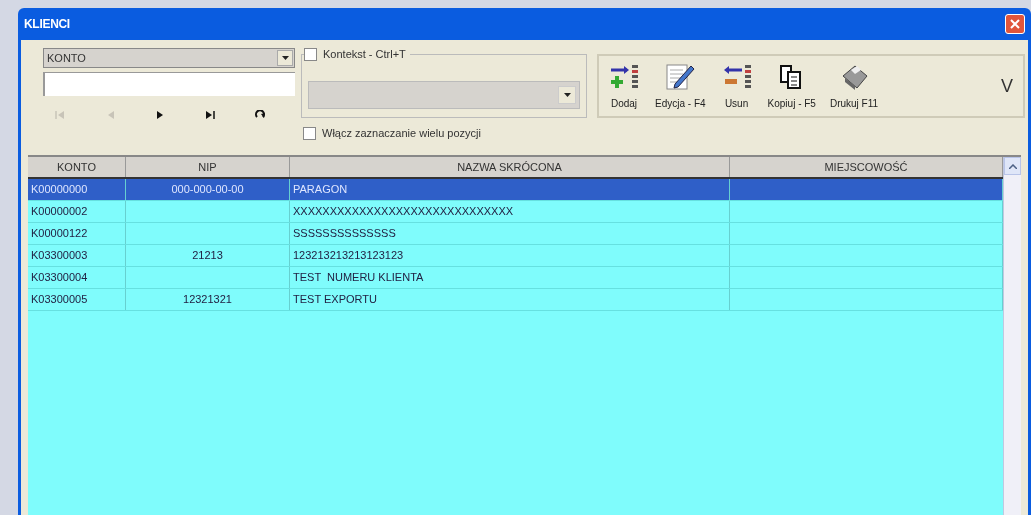 The image size is (1031, 515). I want to click on table-cell-text: 12321321, so click(207, 300).